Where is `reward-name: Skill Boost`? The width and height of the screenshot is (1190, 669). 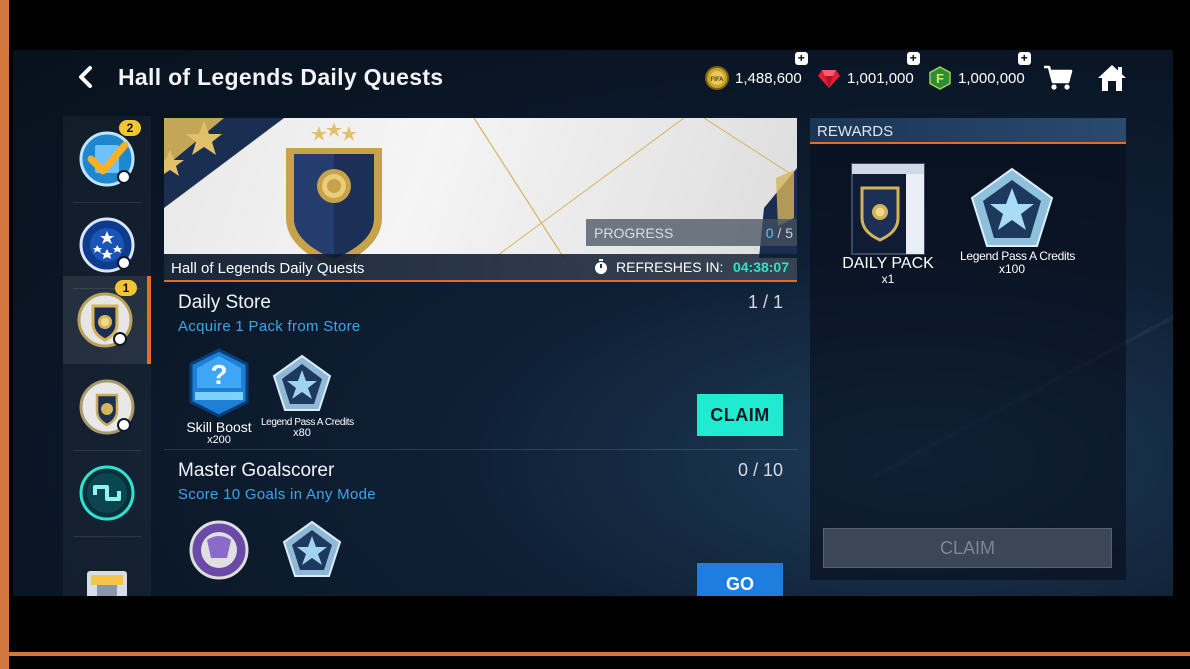
reward-name: Skill Boost is located at coordinates (219, 427).